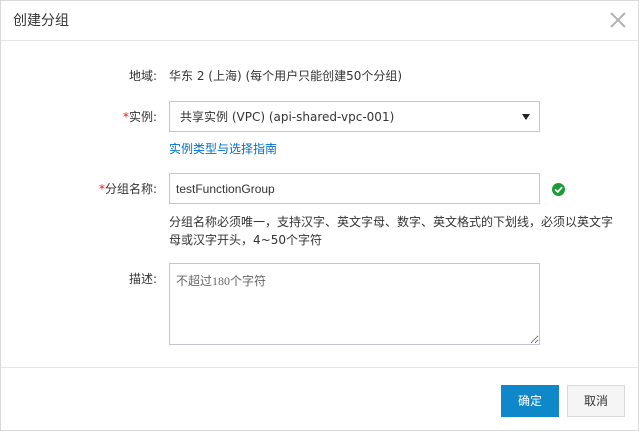 The height and width of the screenshot is (431, 639). I want to click on instance-select-value: 共享实例 (VPC) (api-shared-vpc-001), so click(287, 117).